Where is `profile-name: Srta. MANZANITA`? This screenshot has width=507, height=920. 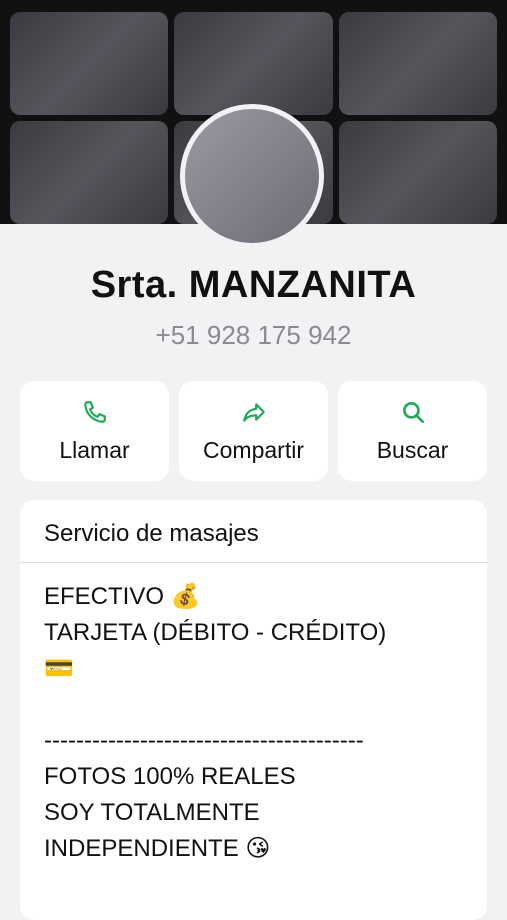 profile-name: Srta. MANZANITA is located at coordinates (253, 285).